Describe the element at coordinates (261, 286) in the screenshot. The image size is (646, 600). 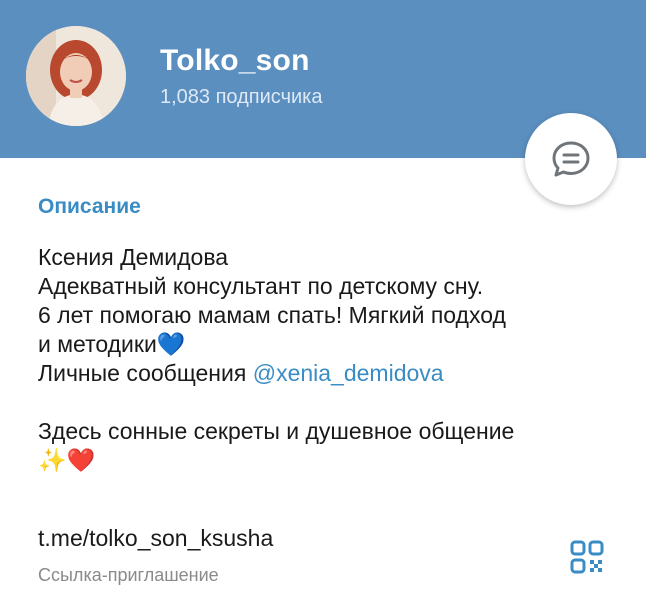
I see `description-line: Адекватный консультант по детскому сну.` at that location.